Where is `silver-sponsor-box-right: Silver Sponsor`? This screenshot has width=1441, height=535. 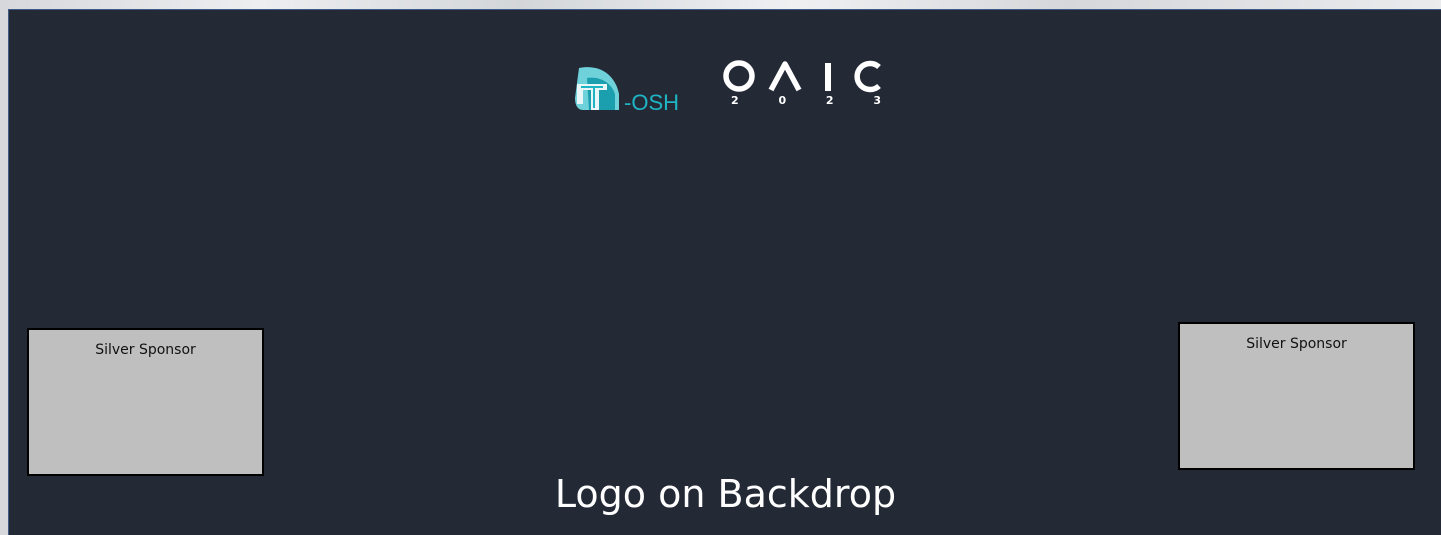 silver-sponsor-box-right: Silver Sponsor is located at coordinates (1296, 396).